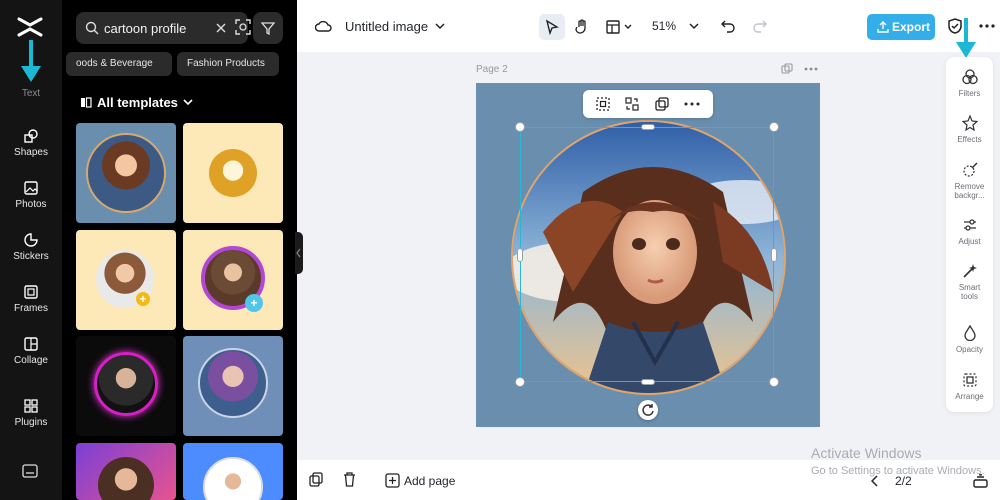 The height and width of the screenshot is (500, 1000). What do you see at coordinates (520, 127) in the screenshot?
I see `resize-handle-top-left` at bounding box center [520, 127].